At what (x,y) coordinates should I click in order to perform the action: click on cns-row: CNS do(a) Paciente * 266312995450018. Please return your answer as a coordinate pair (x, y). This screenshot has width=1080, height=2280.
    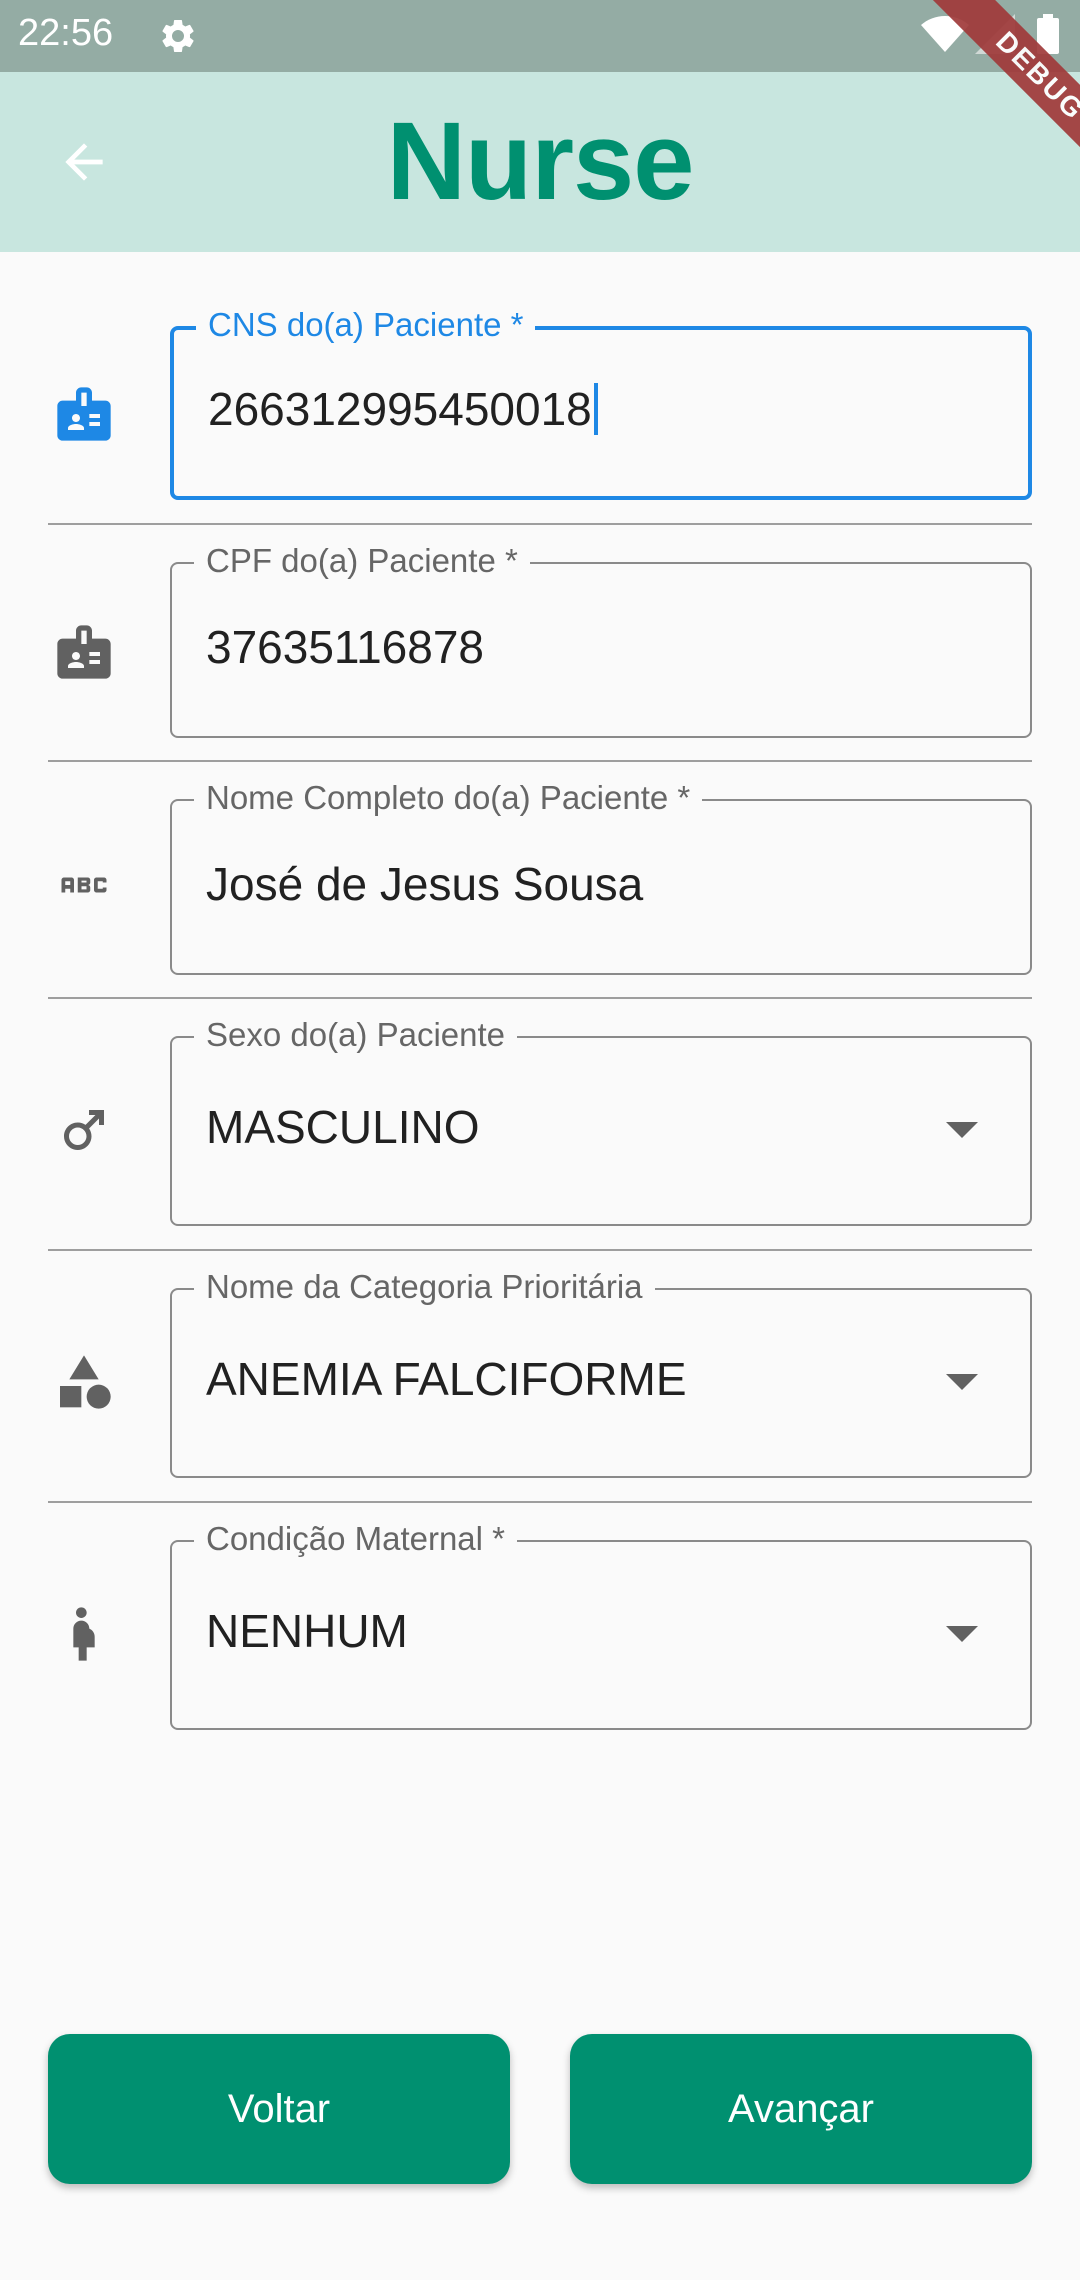
    Looking at the image, I should click on (540, 404).